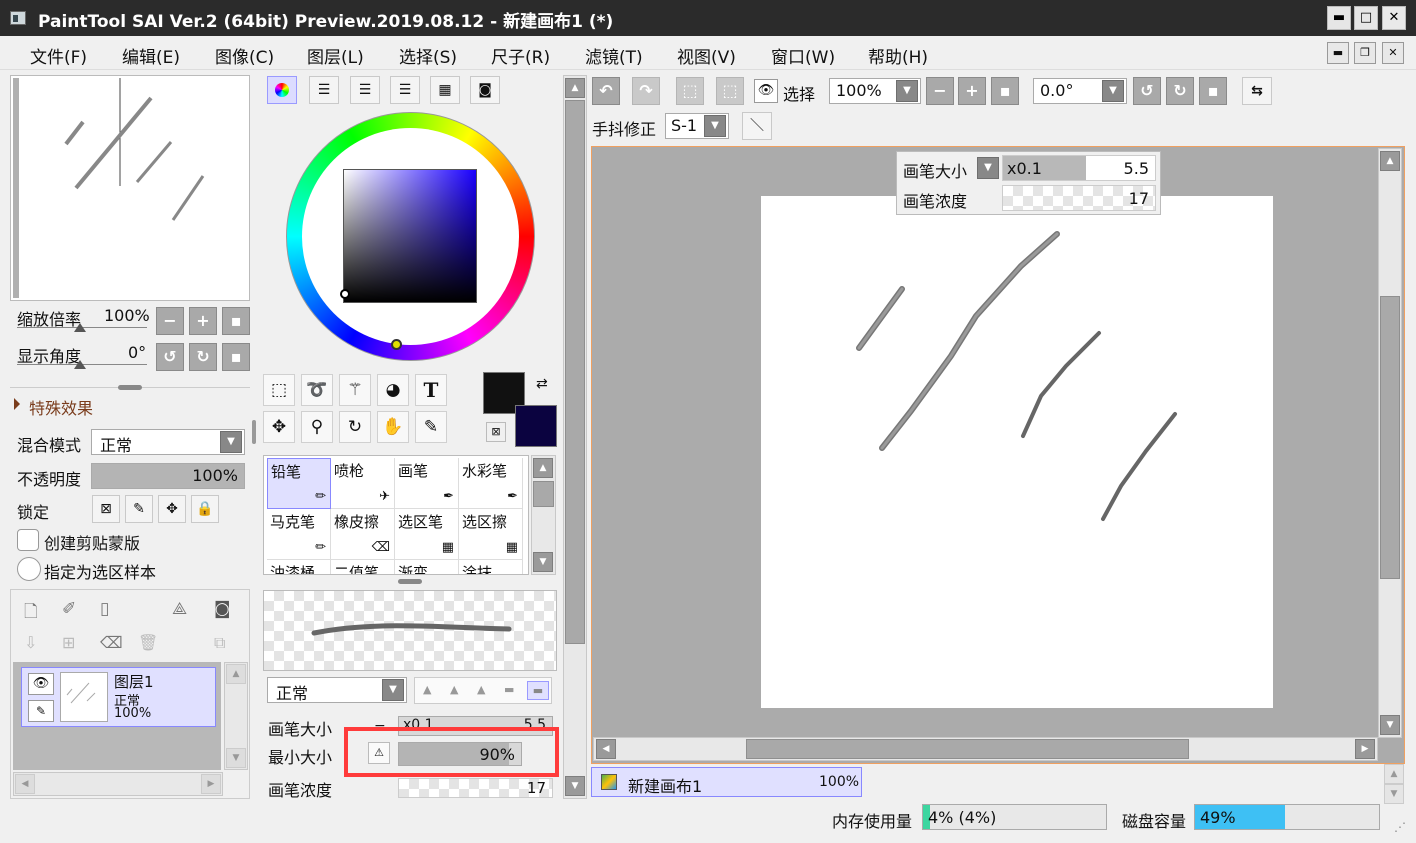 The height and width of the screenshot is (843, 1416). Describe the element at coordinates (203, 357) in the screenshot. I see `rotate-right-button: ↻` at that location.